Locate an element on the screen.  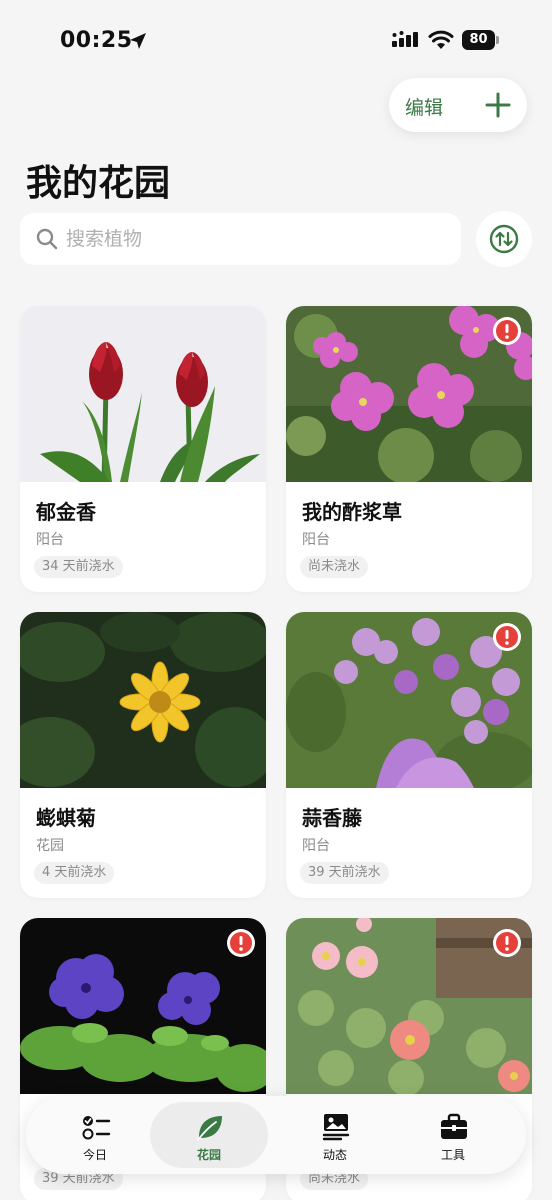
sort-button is located at coordinates (504, 239).